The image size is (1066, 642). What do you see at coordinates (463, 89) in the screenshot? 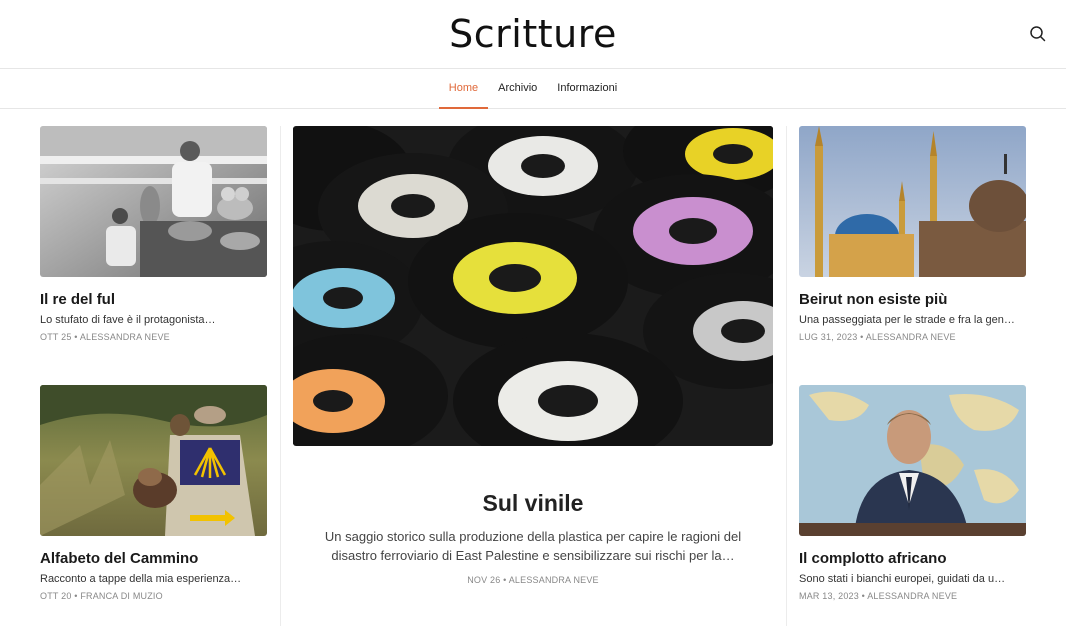
I see `nav-item-home: Home` at bounding box center [463, 89].